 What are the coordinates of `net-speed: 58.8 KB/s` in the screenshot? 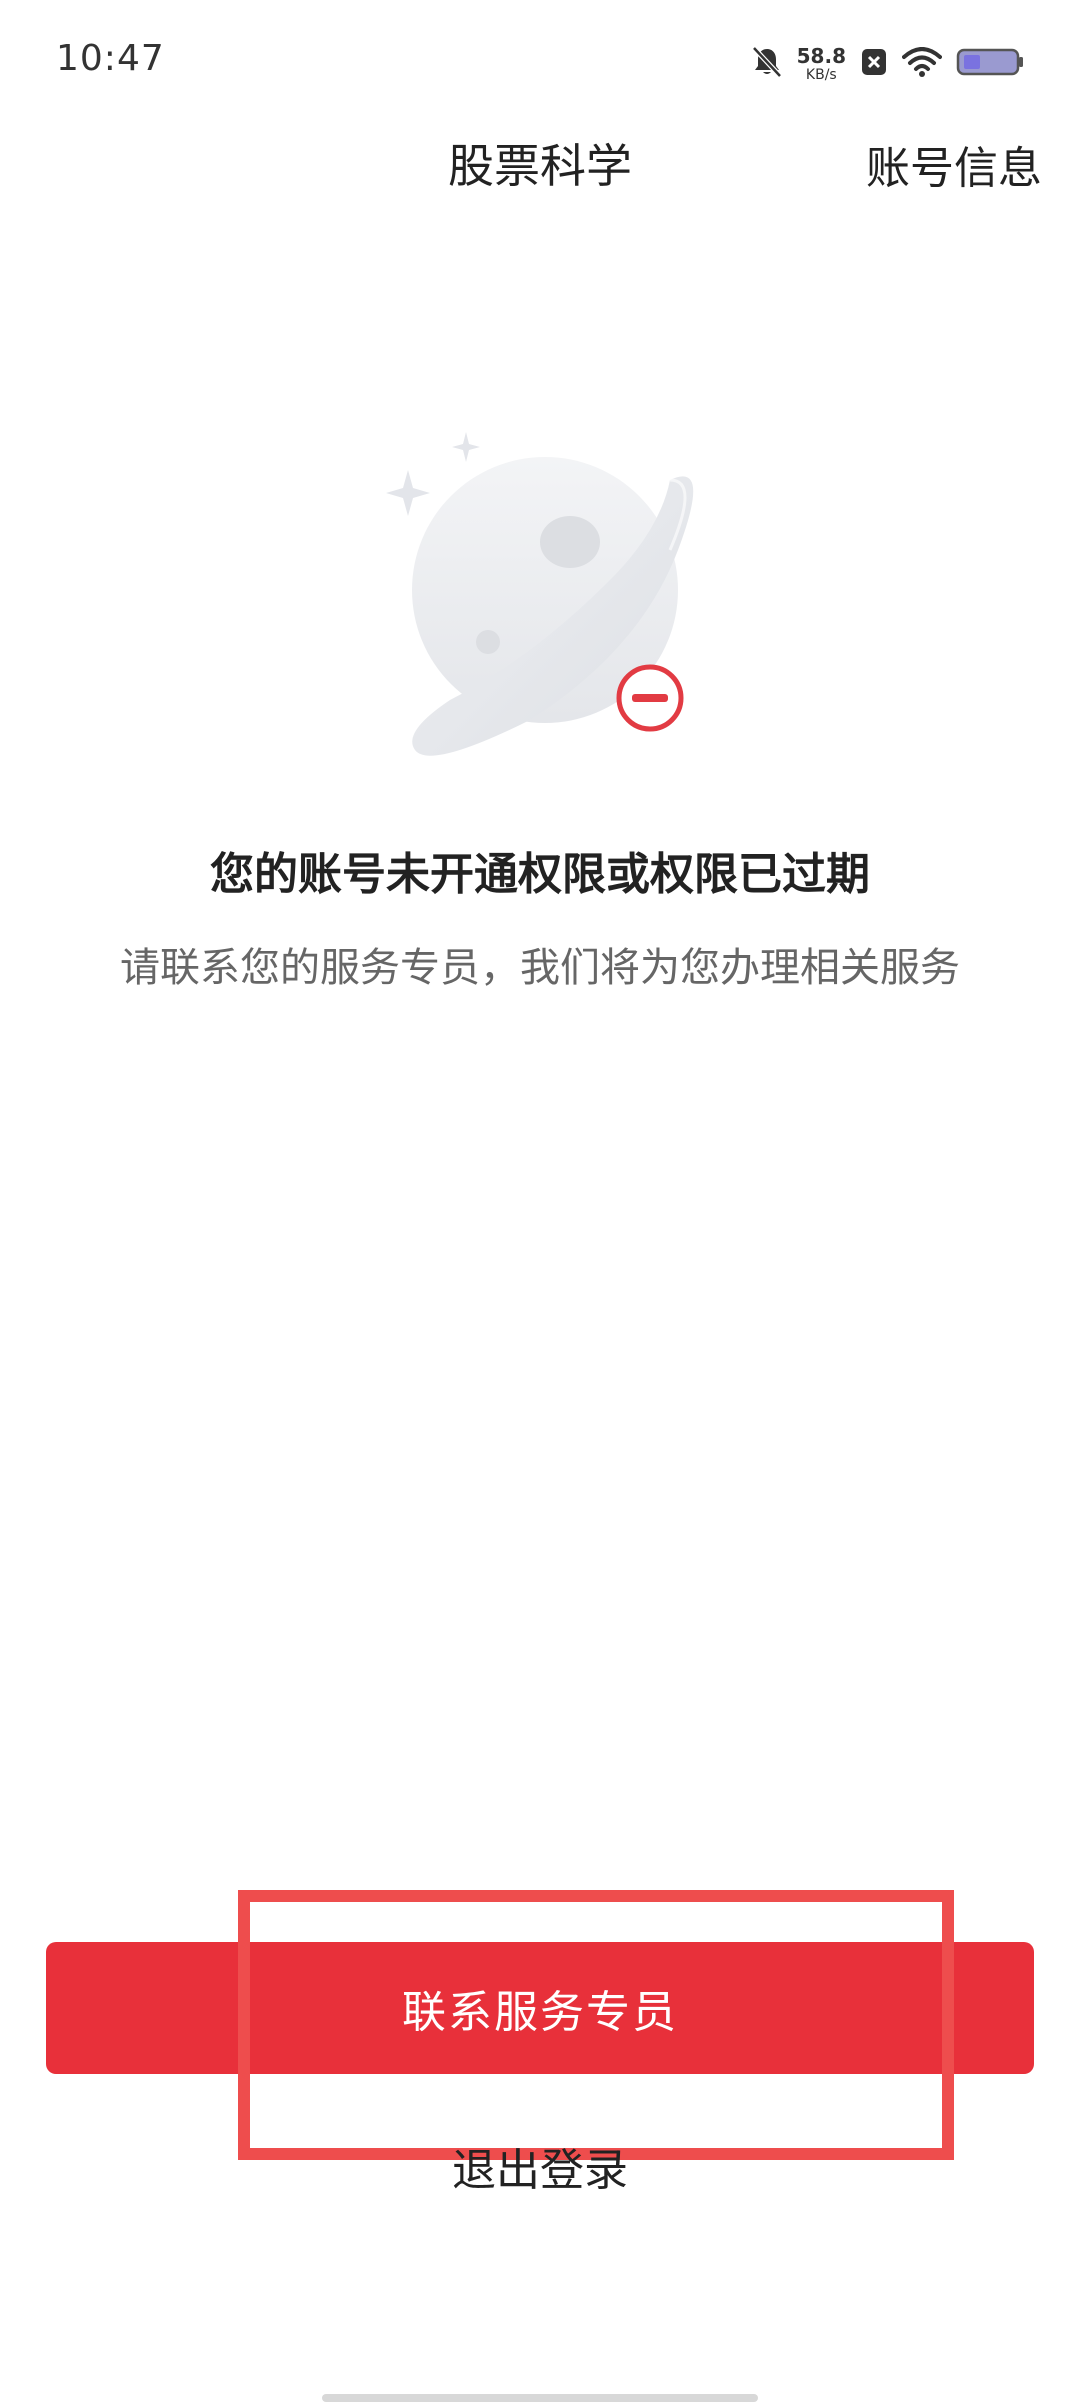 It's located at (821, 64).